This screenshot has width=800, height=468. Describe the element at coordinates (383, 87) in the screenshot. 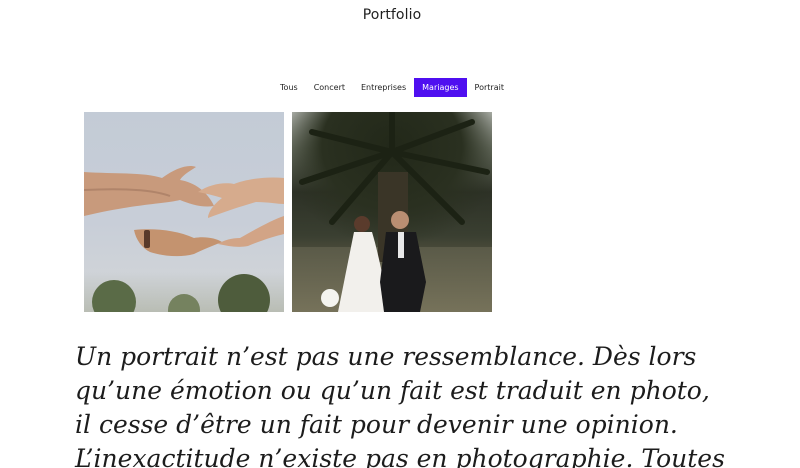

I see `filter-entreprises: Entreprises` at that location.